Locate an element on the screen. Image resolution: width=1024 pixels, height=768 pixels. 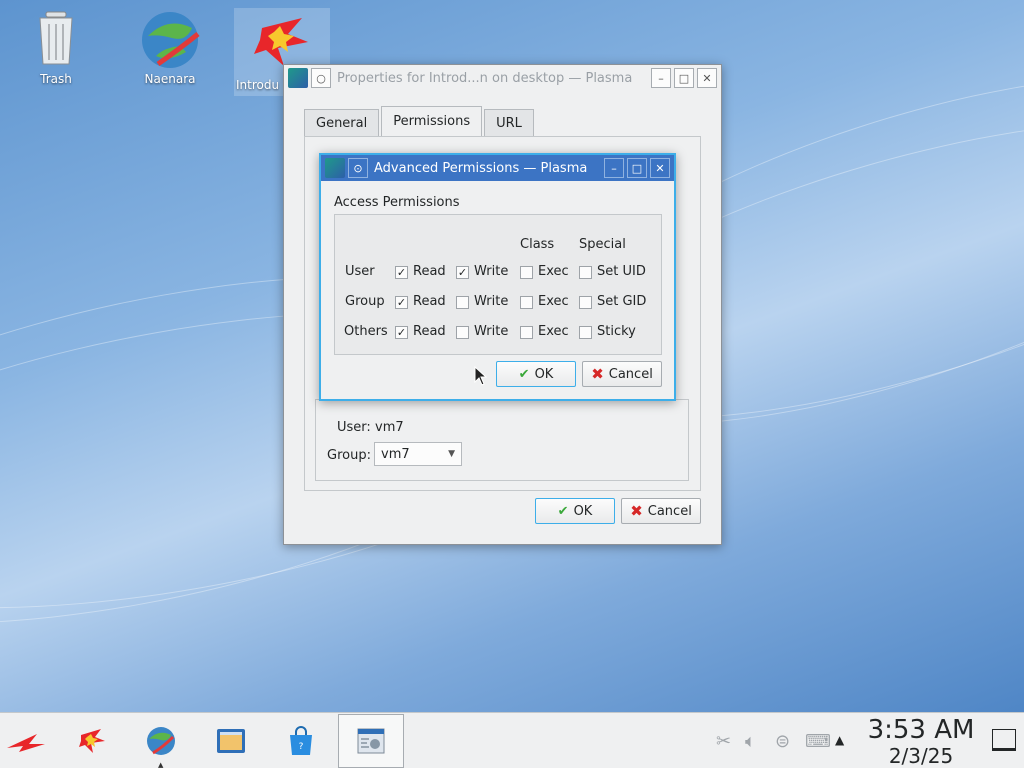
column-header-special: Special is located at coordinates (602, 244).